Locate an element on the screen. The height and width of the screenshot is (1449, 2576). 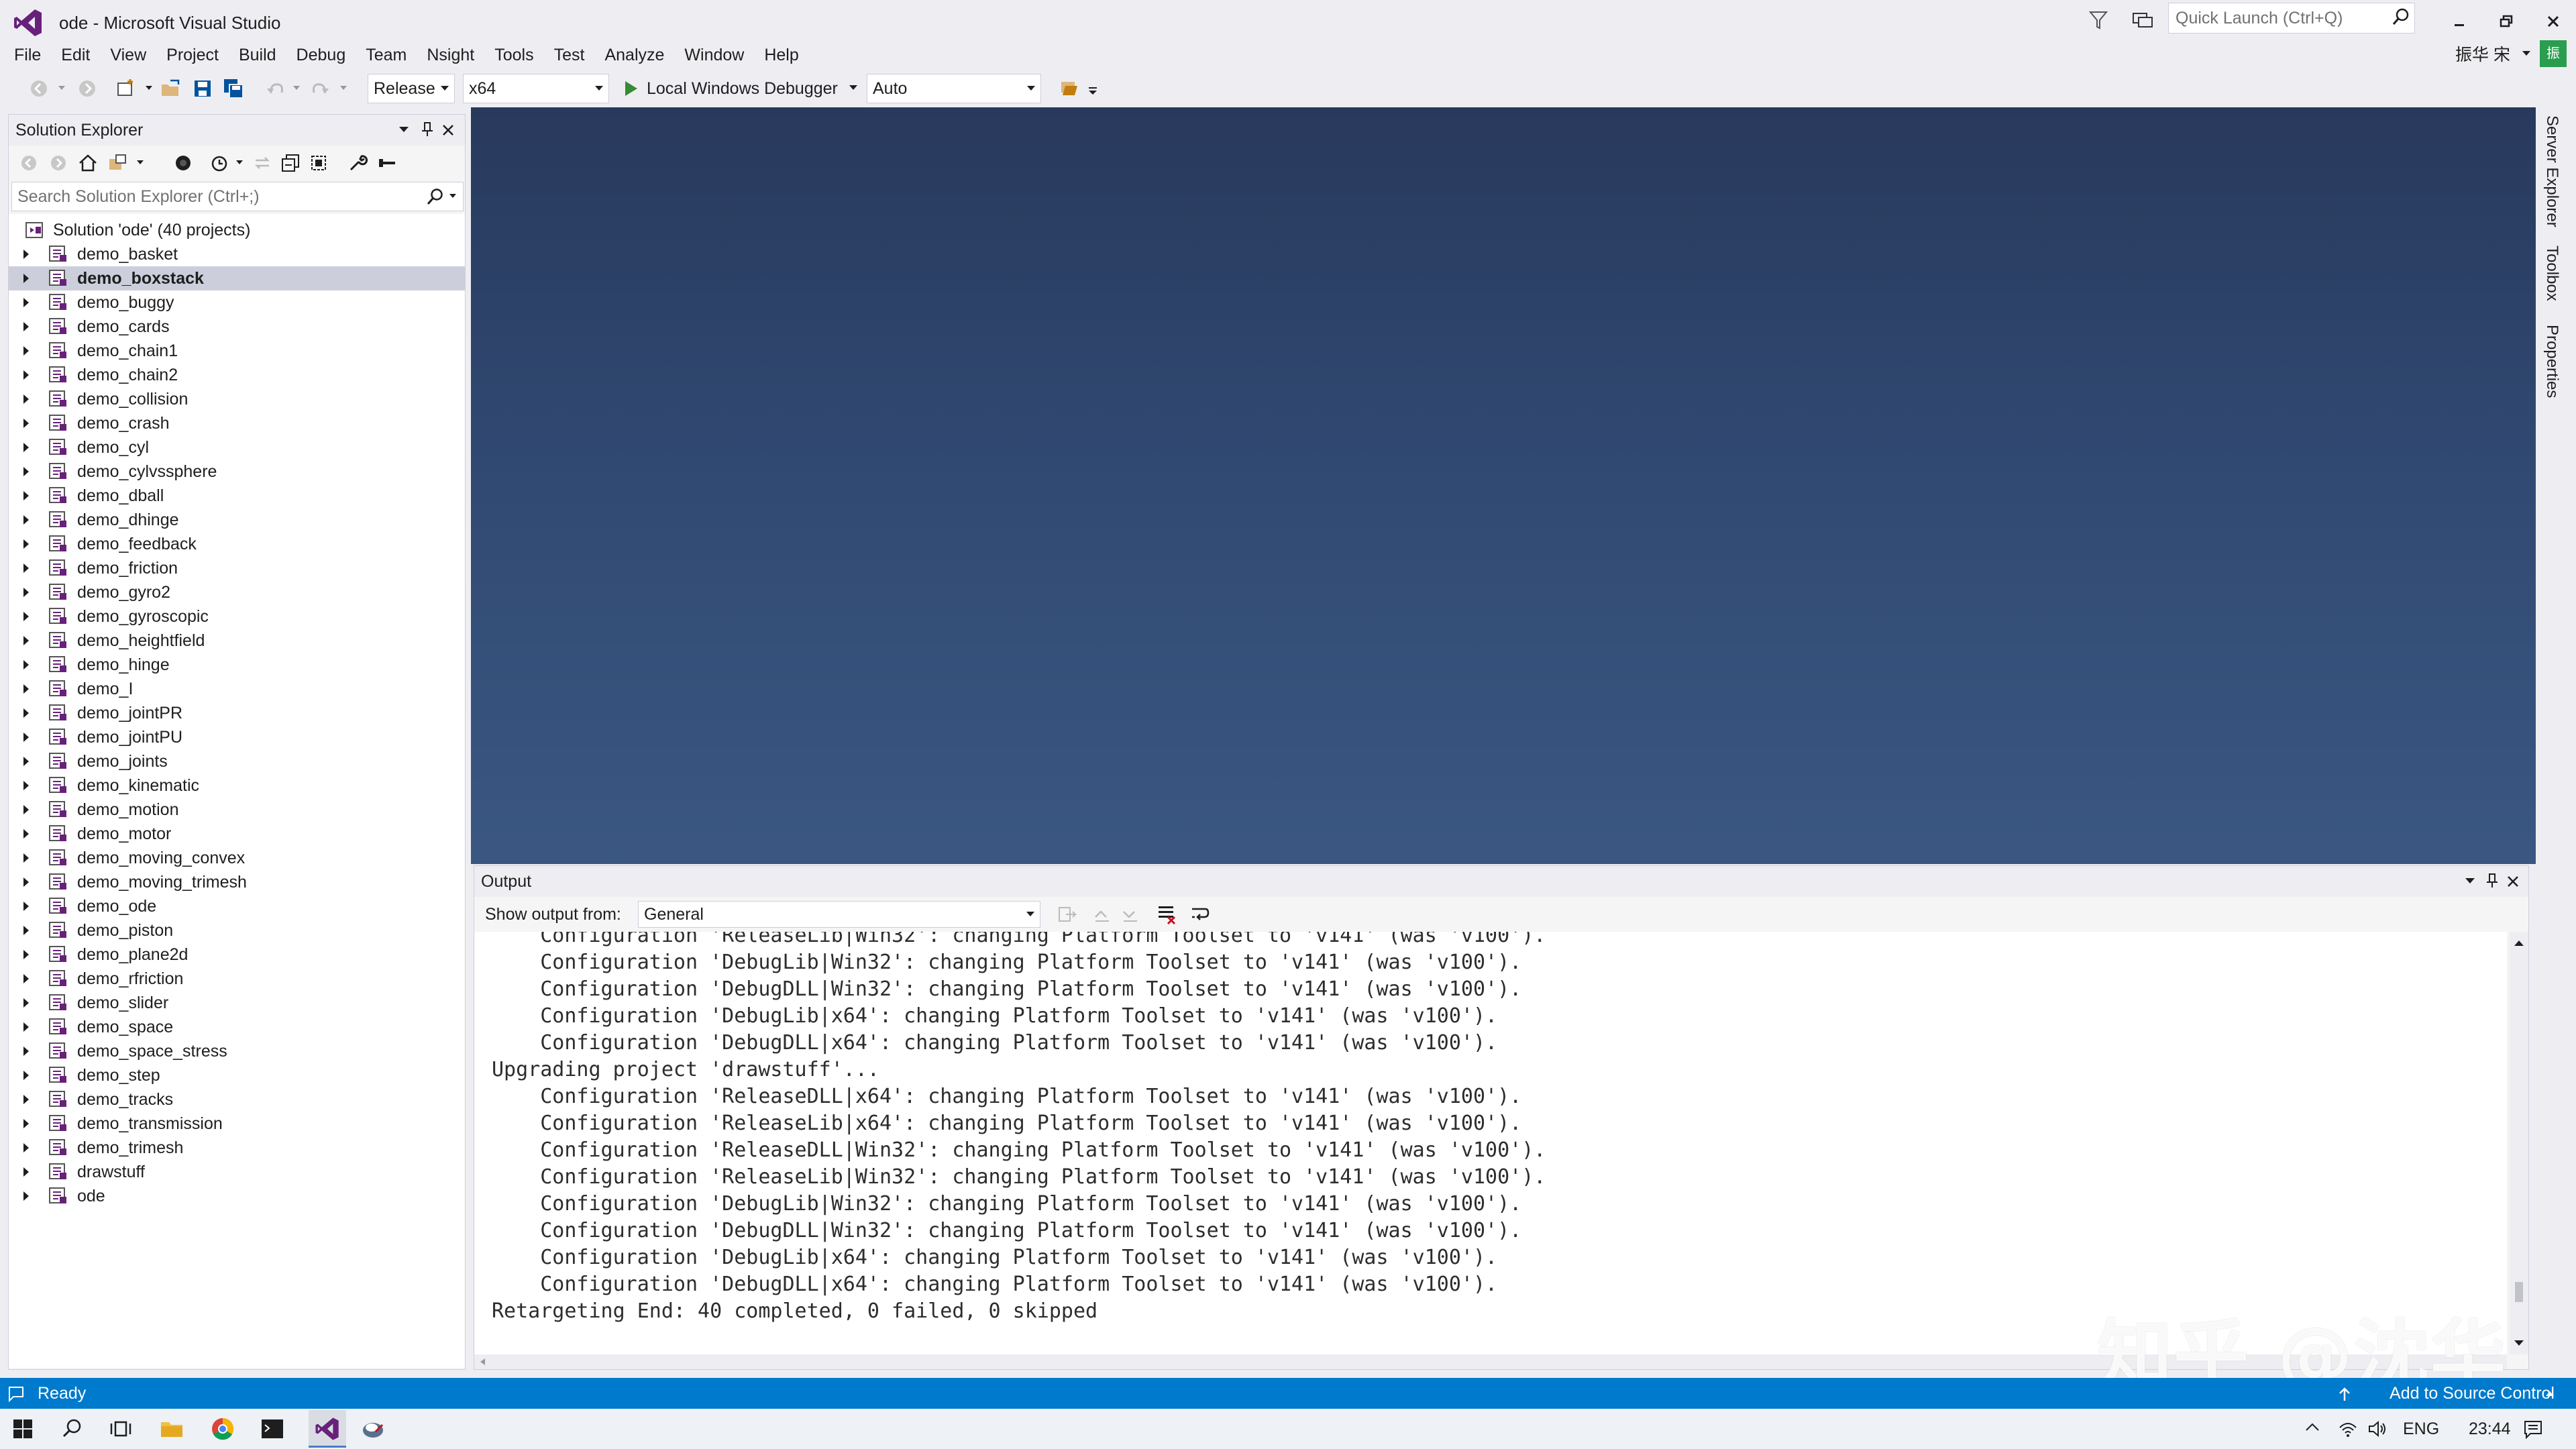
tab-server-explorer: Server Explorer is located at coordinates (2551, 171).